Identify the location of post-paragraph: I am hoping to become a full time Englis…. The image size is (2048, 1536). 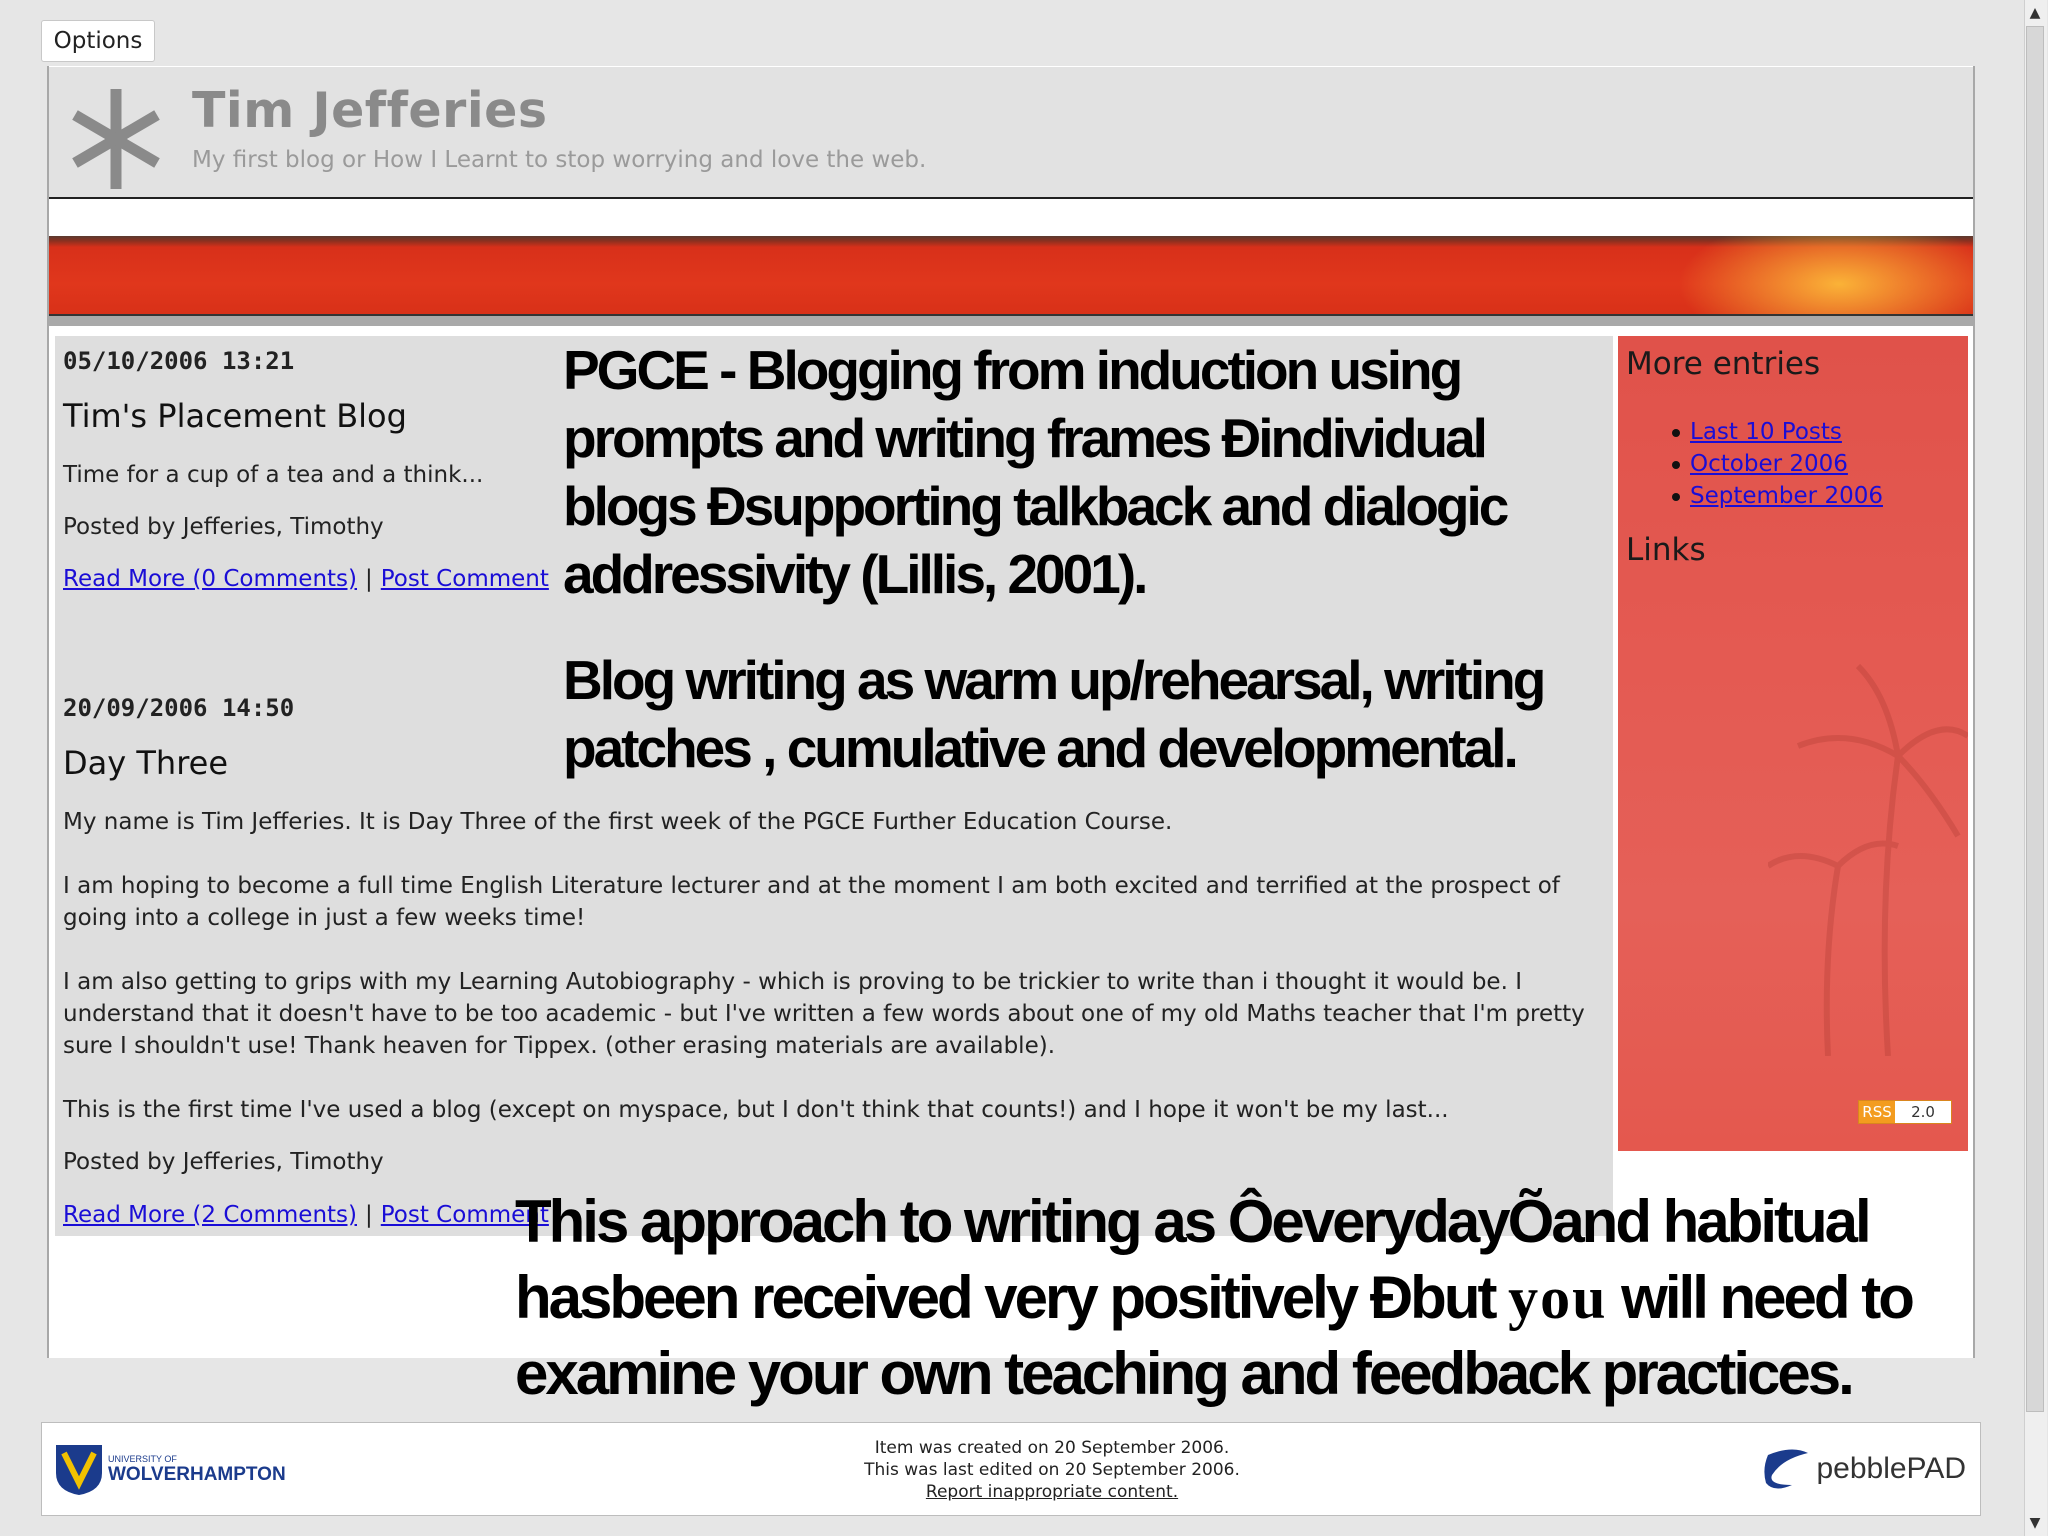
(811, 902).